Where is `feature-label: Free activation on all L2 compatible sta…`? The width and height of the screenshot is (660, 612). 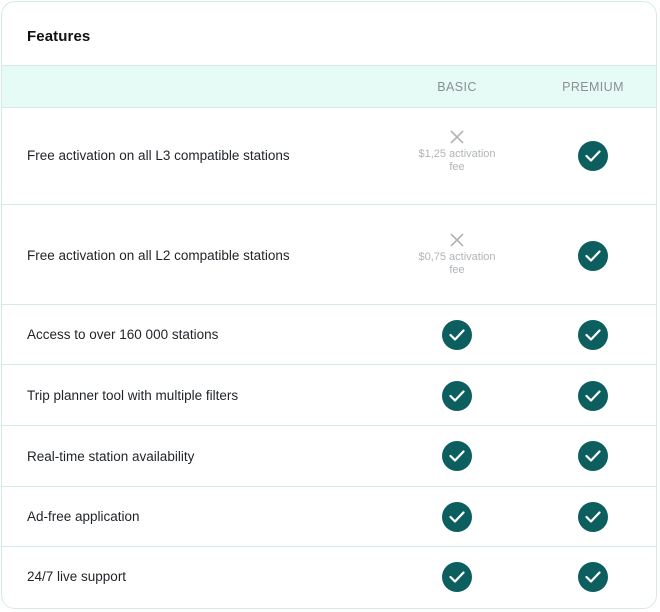
feature-label: Free activation on all L2 compatible sta… is located at coordinates (158, 255).